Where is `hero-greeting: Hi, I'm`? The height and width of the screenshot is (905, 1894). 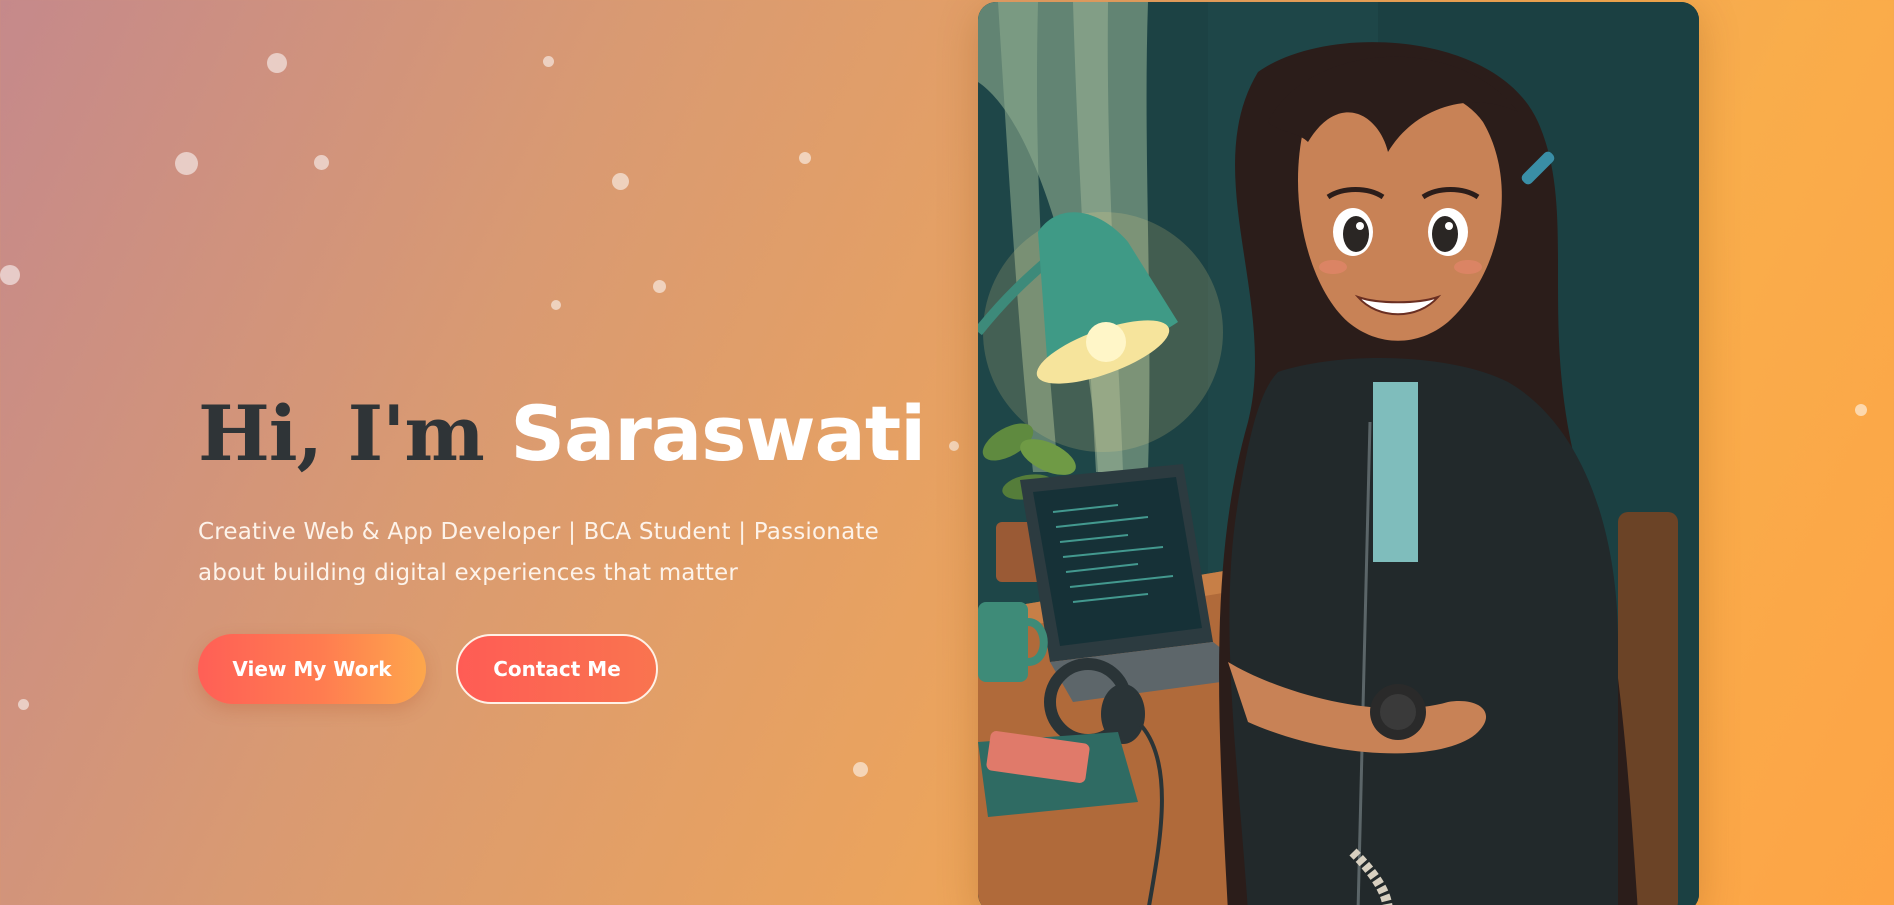 hero-greeting: Hi, I'm is located at coordinates (341, 433).